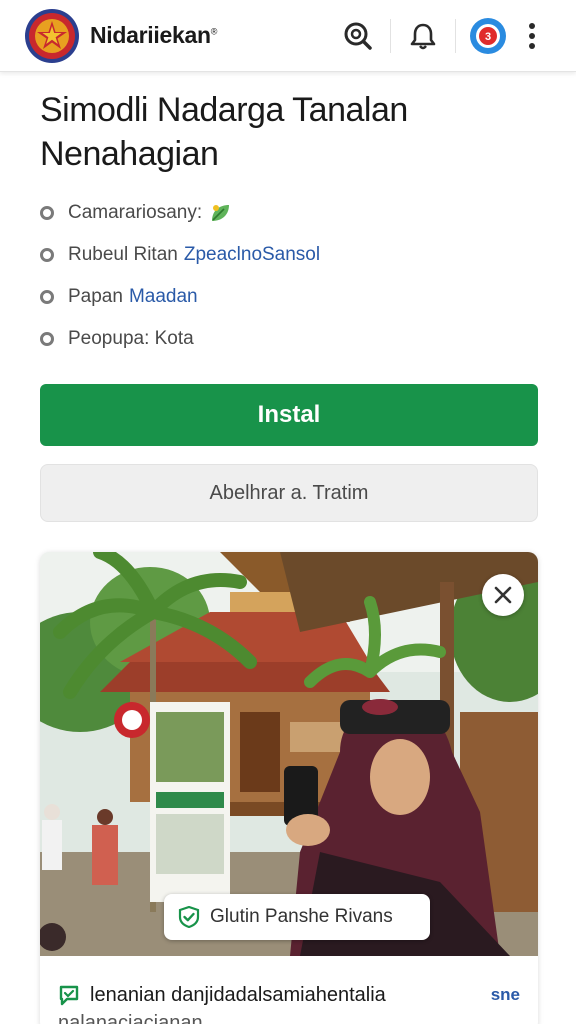 This screenshot has width=576, height=1024. I want to click on app-badge-button: 3, so click(488, 36).